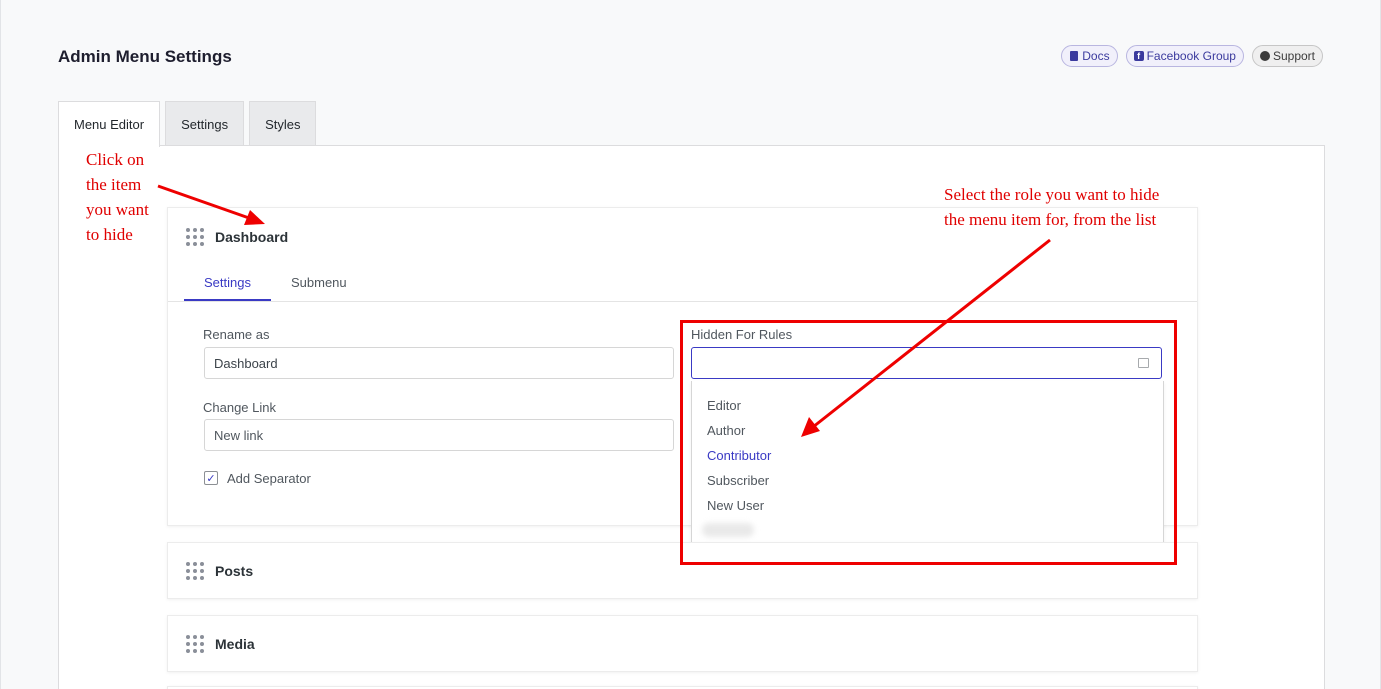 Image resolution: width=1381 pixels, height=689 pixels. I want to click on tab-menu-editor: Menu Editor, so click(109, 124).